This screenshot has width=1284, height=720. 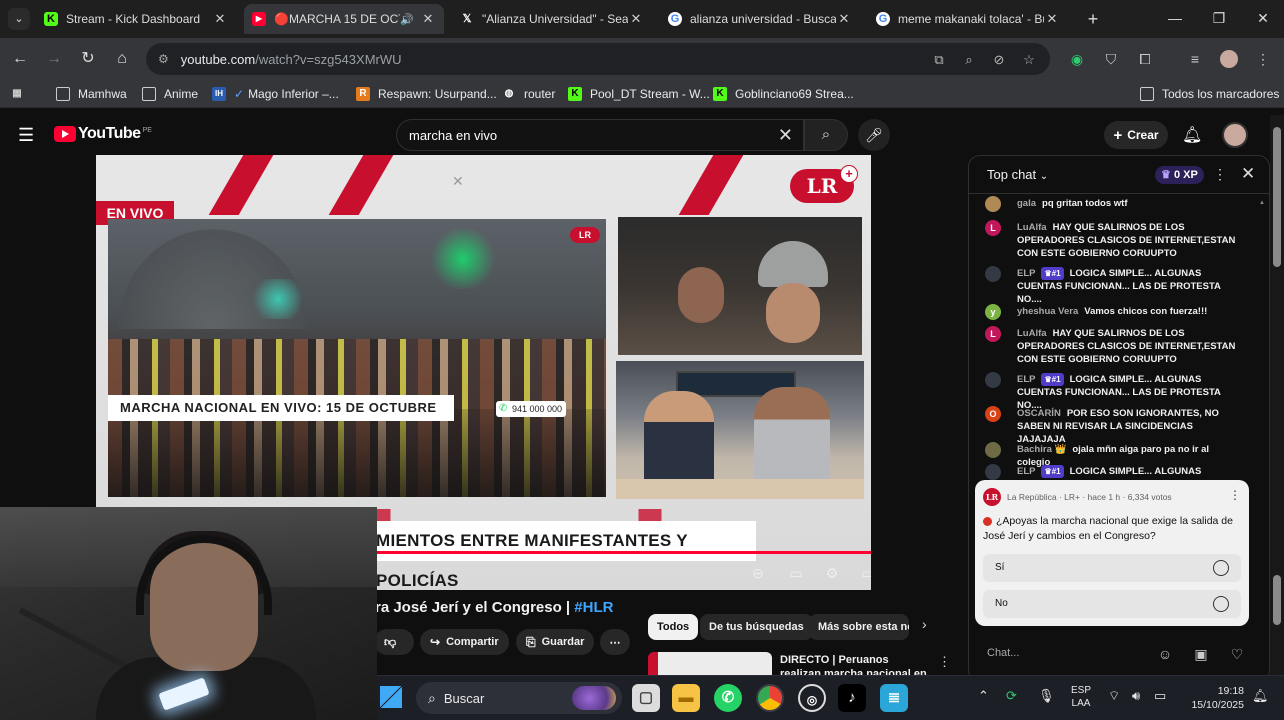 What do you see at coordinates (615, 642) in the screenshot?
I see `more-actions-button: ⋯` at bounding box center [615, 642].